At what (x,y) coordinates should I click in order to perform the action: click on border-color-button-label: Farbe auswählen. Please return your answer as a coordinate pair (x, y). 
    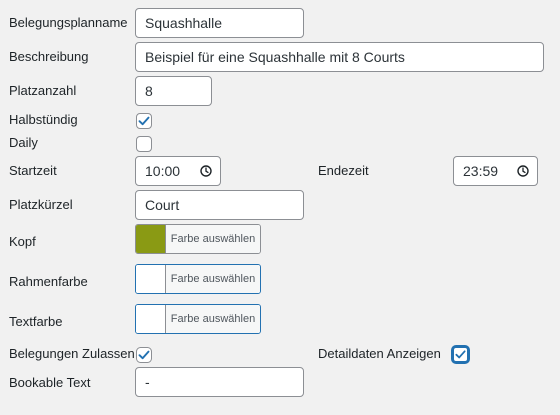
    Looking at the image, I should click on (213, 279).